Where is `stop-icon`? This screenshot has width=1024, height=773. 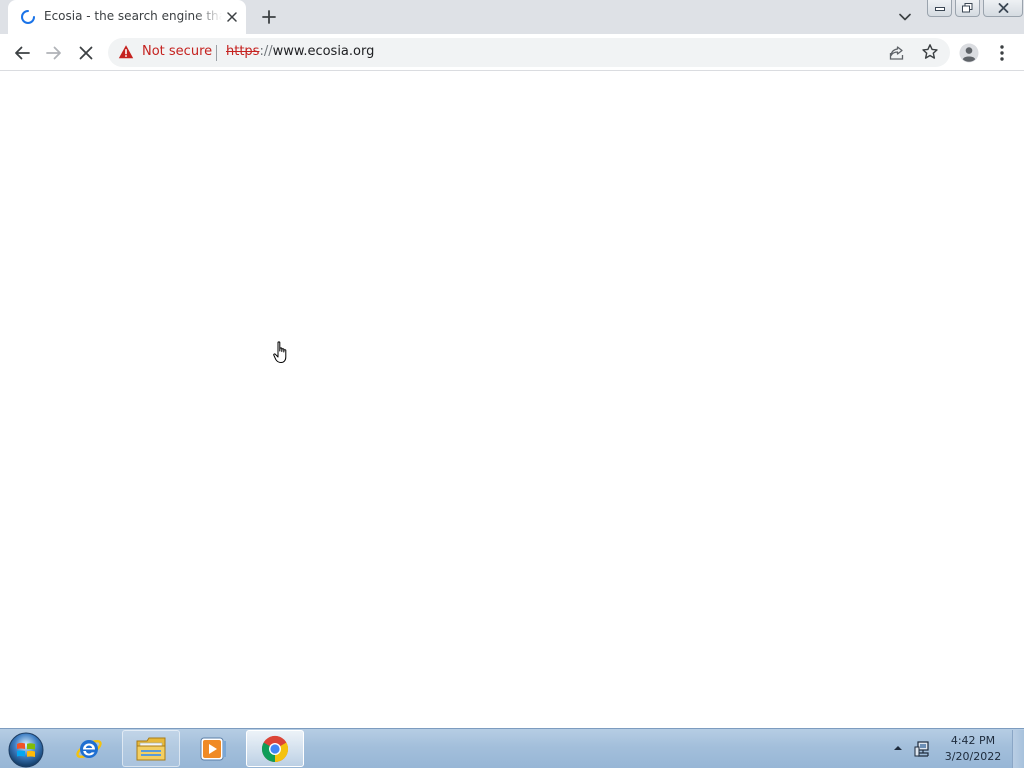 stop-icon is located at coordinates (86, 53).